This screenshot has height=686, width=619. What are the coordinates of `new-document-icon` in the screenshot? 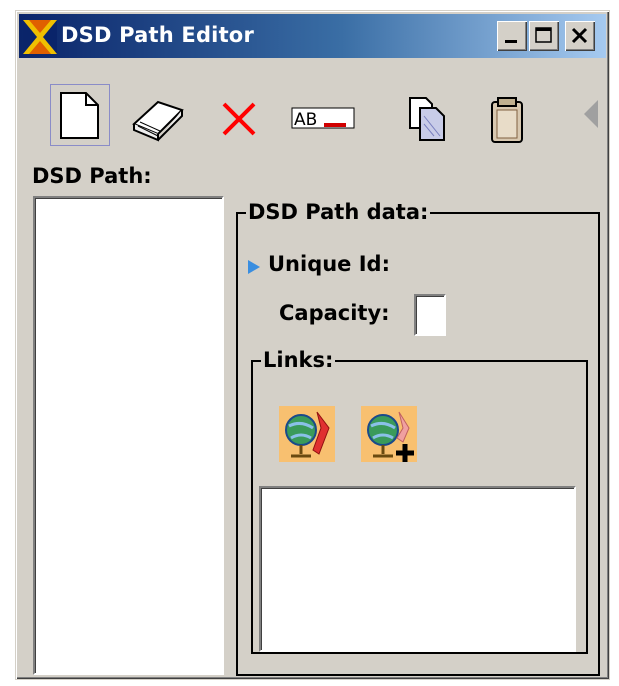 It's located at (79, 115).